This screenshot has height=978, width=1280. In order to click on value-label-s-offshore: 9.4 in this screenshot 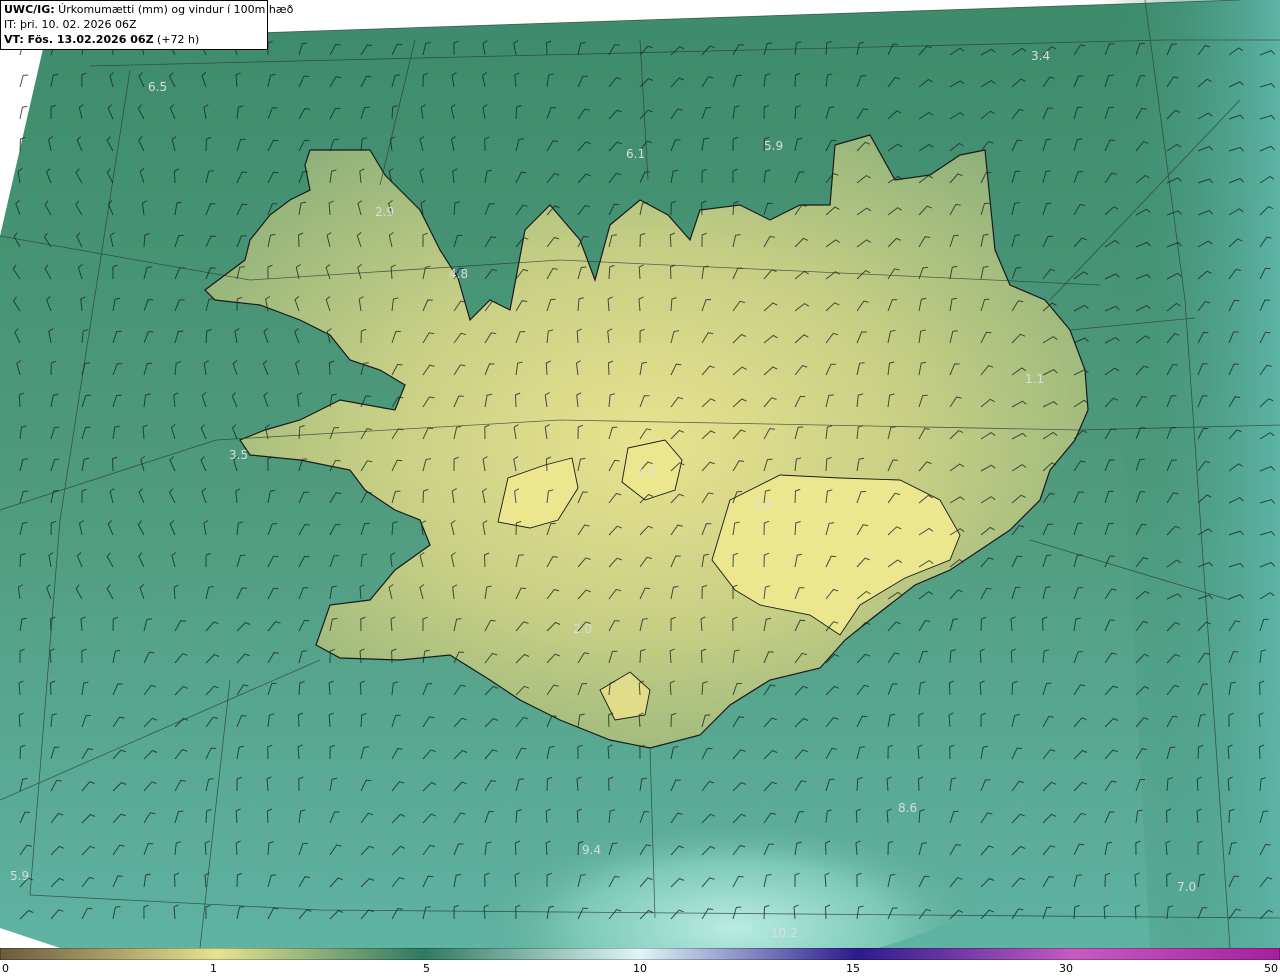, I will do `click(591, 850)`.